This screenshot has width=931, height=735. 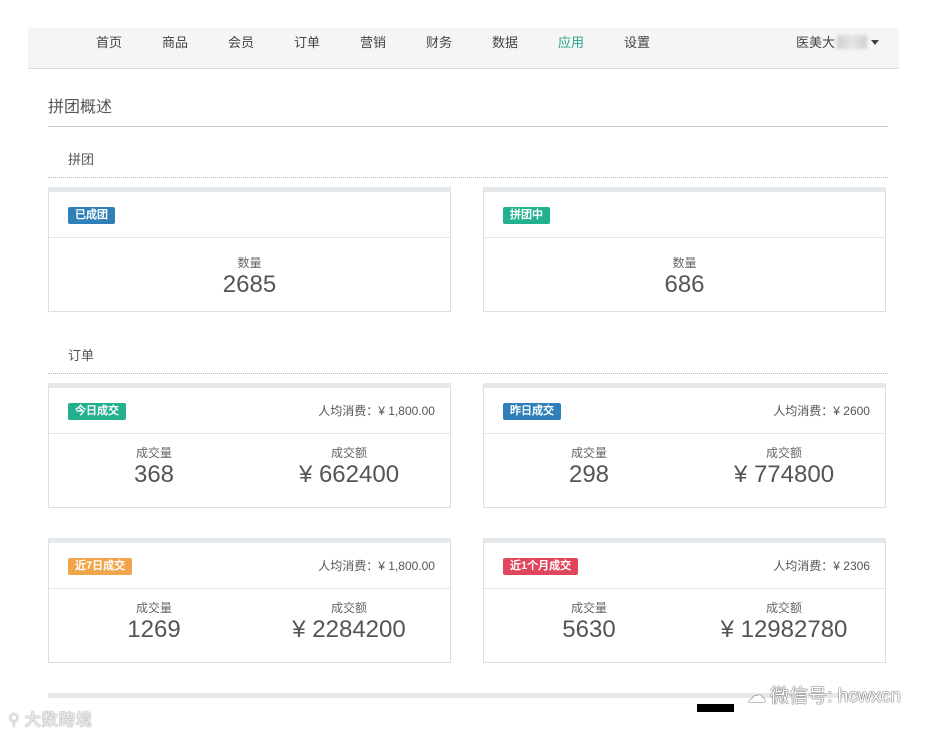 What do you see at coordinates (100, 566) in the screenshot?
I see `status-badge: 近7日成交` at bounding box center [100, 566].